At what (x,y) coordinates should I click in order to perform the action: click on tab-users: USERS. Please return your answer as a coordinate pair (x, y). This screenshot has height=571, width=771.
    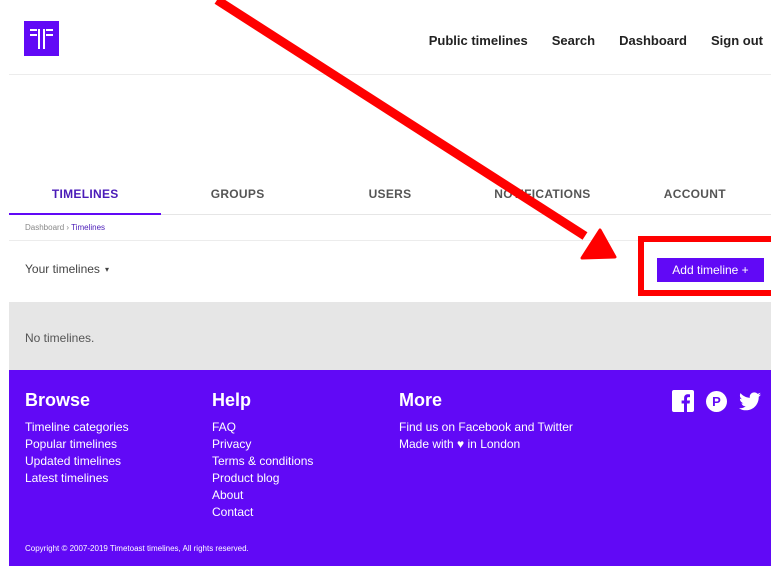
    Looking at the image, I should click on (390, 194).